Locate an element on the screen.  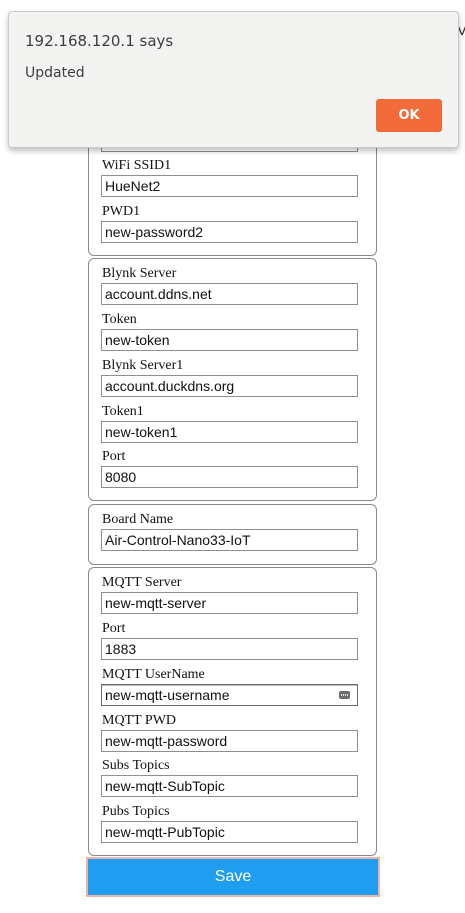
blynk-server1-label: Blynk Server1 is located at coordinates (143, 365).